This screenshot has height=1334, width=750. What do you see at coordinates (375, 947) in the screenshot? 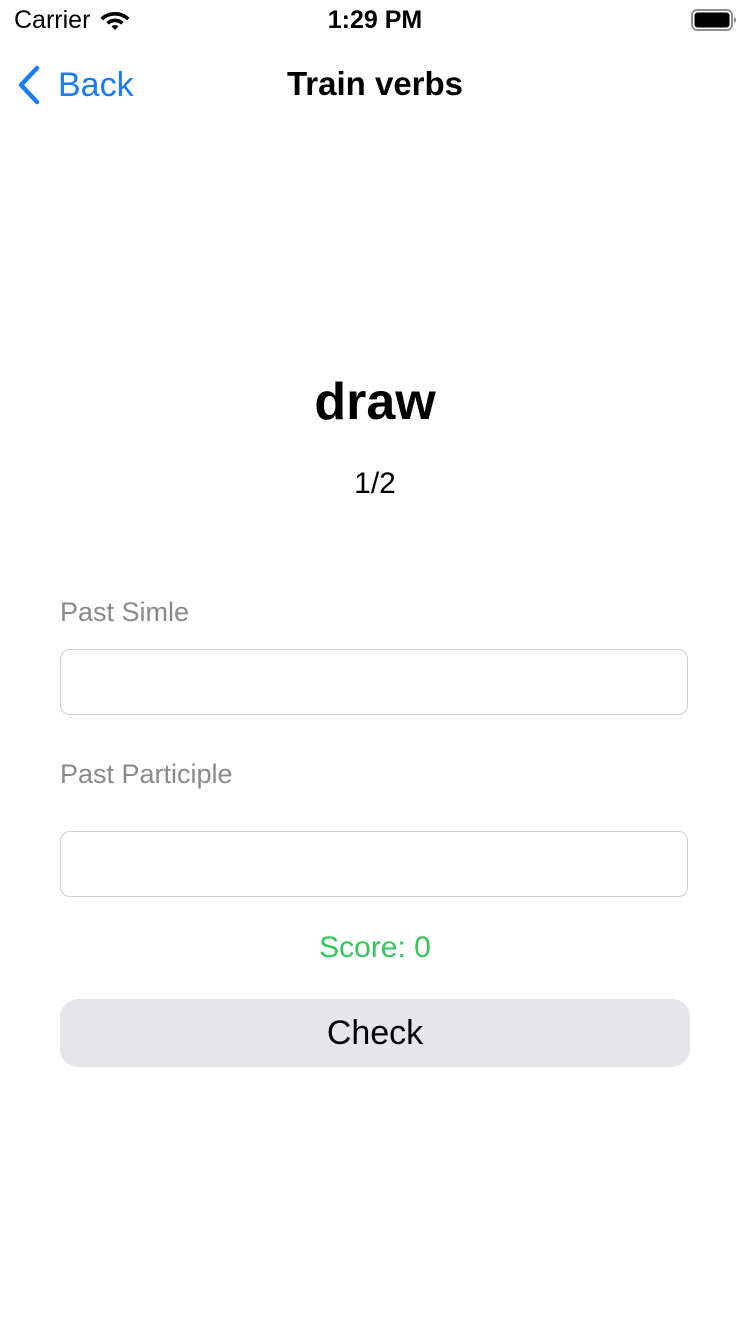
I see `score-label: Score: 0` at bounding box center [375, 947].